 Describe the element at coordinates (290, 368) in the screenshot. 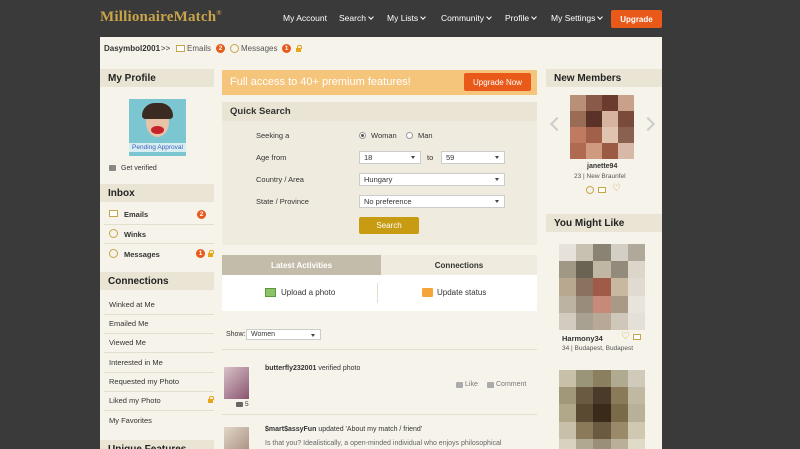

I see `feed-username-link: butterfly232001` at that location.